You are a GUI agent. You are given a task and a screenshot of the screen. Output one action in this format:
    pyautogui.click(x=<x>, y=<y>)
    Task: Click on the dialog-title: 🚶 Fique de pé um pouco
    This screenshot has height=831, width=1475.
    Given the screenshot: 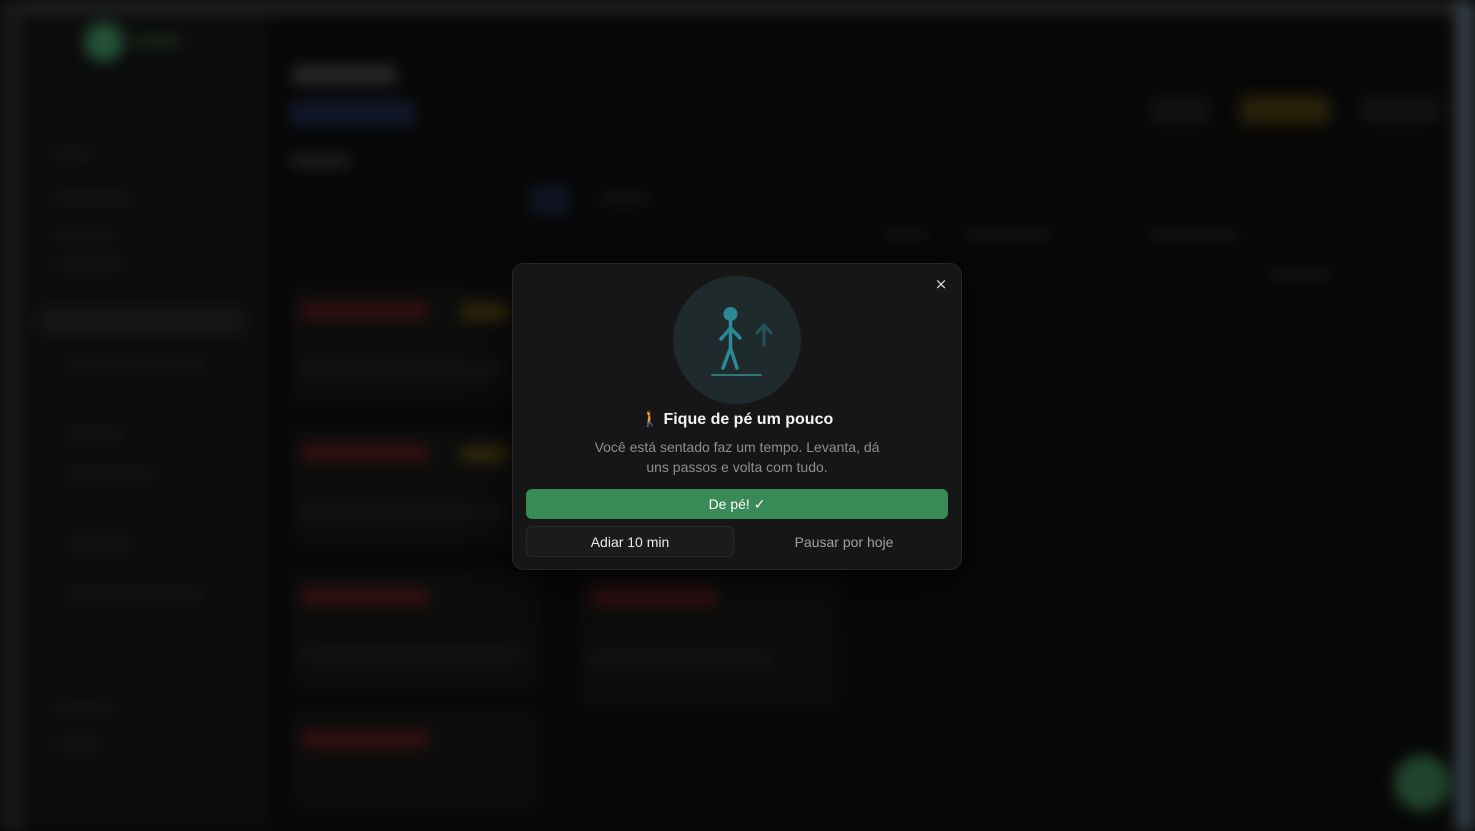 What is the action you would take?
    pyautogui.click(x=737, y=419)
    